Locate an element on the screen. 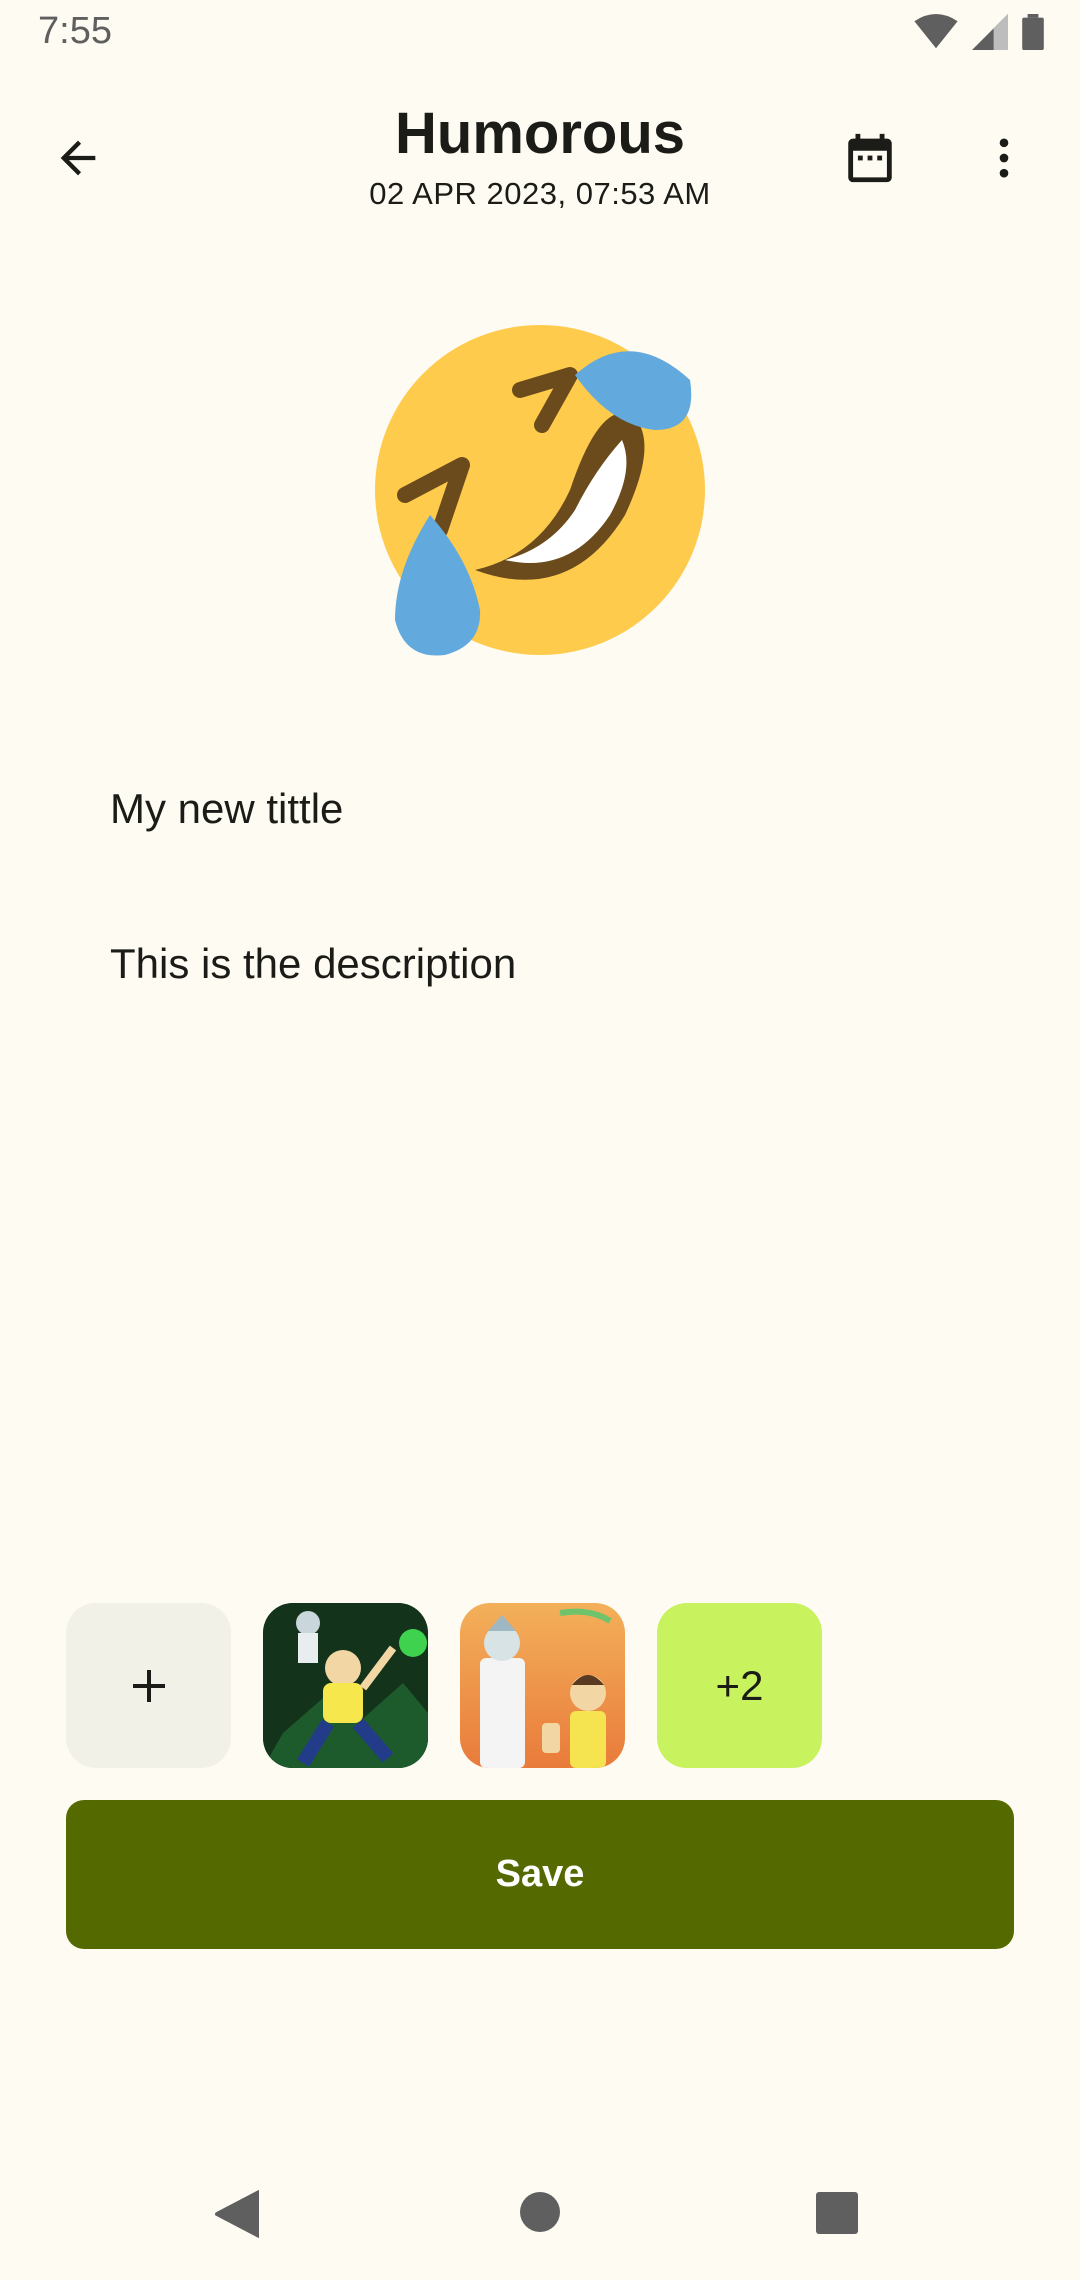 This screenshot has width=1080, height=2280. nav-back-triangle-icon is located at coordinates (238, 2214).